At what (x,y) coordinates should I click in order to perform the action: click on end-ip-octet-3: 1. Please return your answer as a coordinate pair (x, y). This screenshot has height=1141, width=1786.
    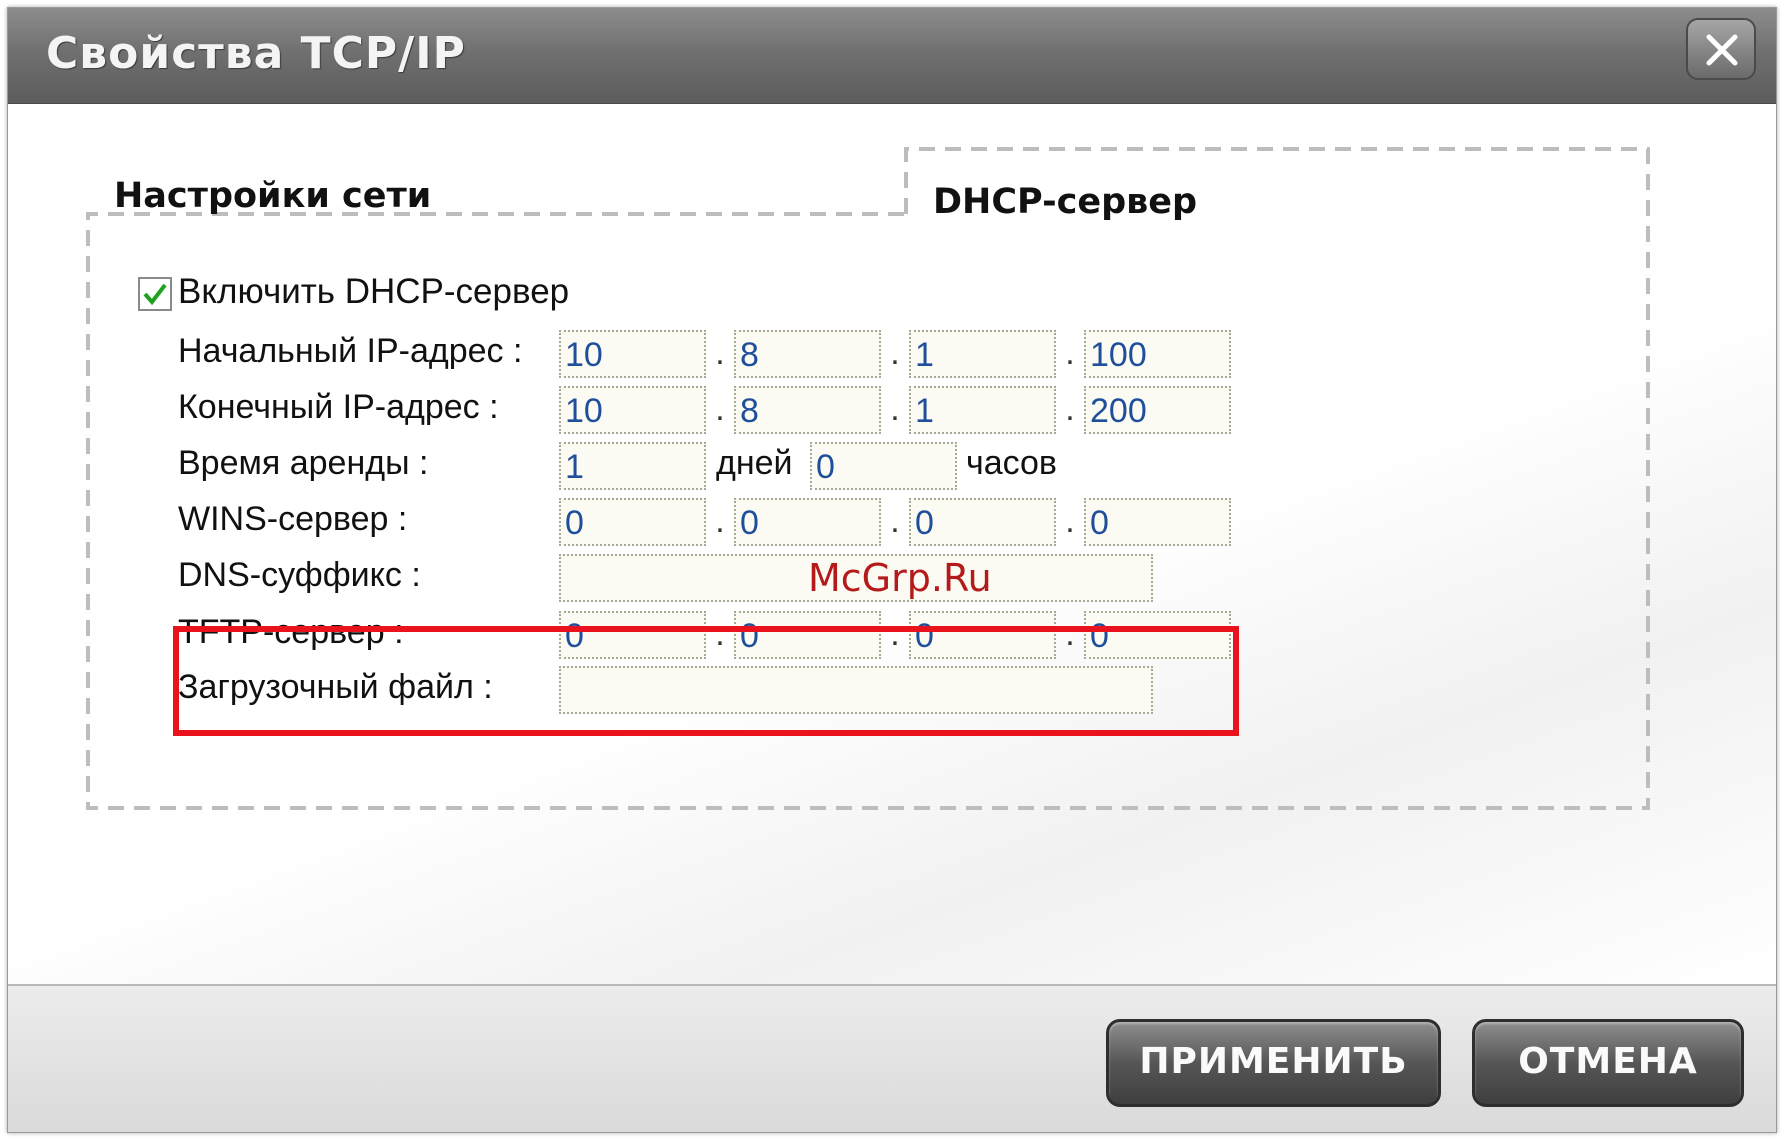
    Looking at the image, I should click on (982, 410).